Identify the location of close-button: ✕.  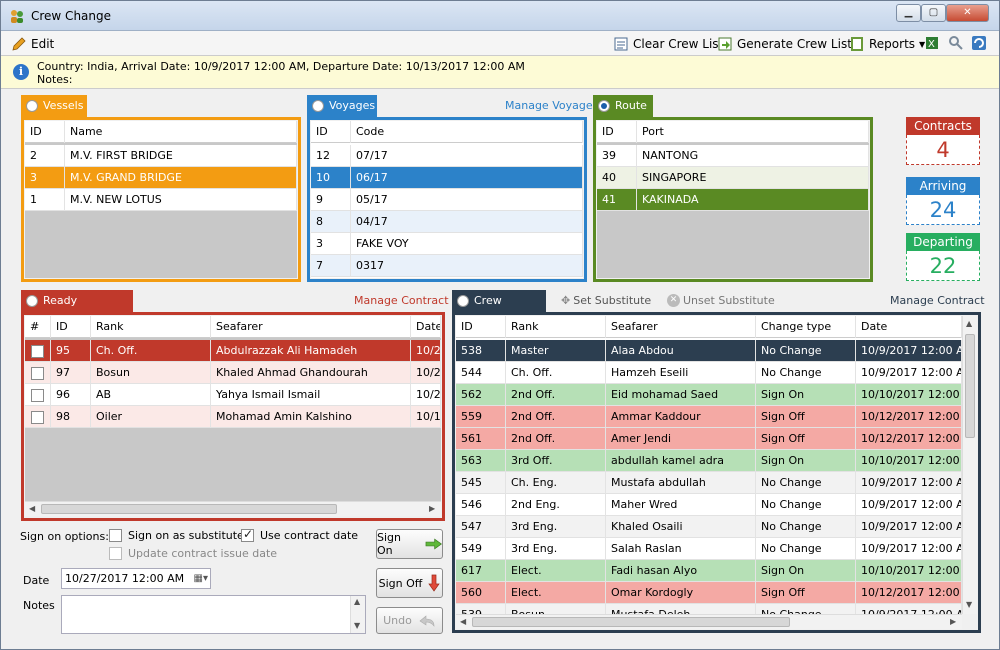
(967, 13).